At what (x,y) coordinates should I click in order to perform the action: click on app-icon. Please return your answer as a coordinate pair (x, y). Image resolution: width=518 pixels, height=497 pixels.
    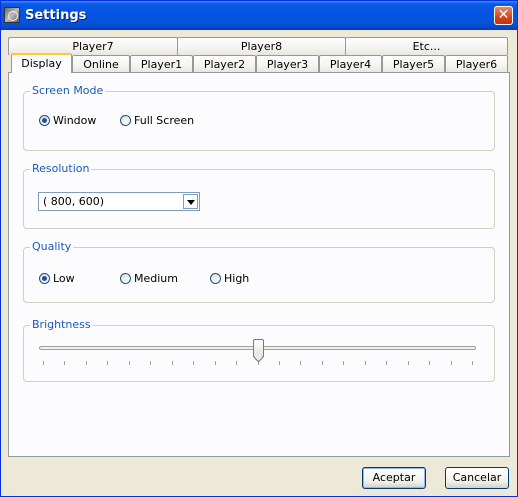
    Looking at the image, I should click on (12, 15).